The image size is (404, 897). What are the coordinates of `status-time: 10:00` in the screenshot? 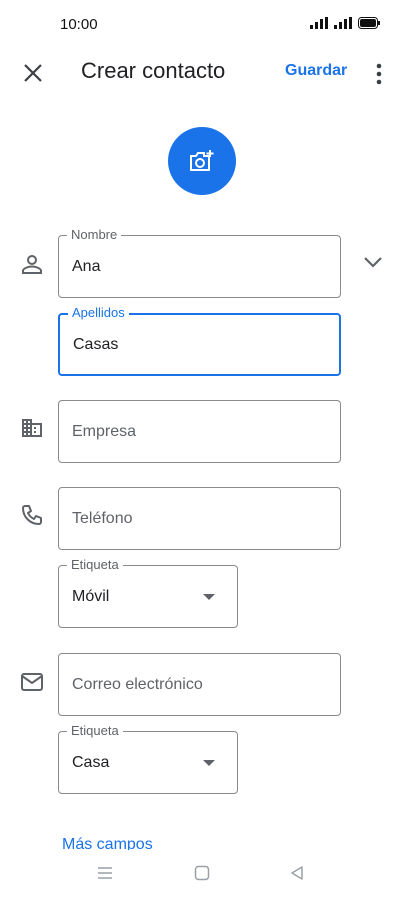 It's located at (79, 24).